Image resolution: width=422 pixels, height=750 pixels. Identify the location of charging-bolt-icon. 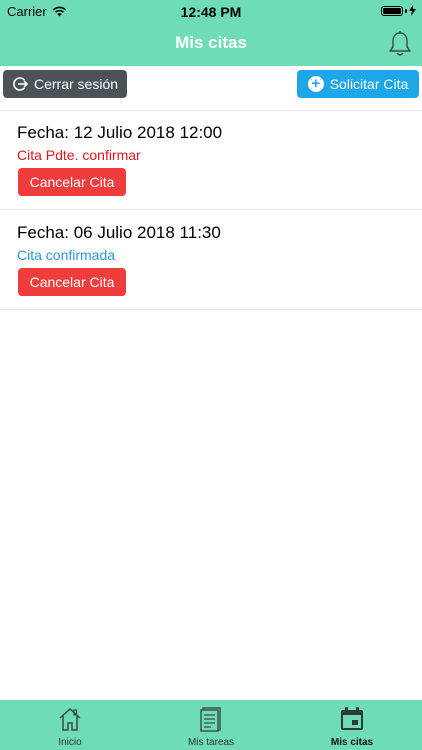
(412, 10).